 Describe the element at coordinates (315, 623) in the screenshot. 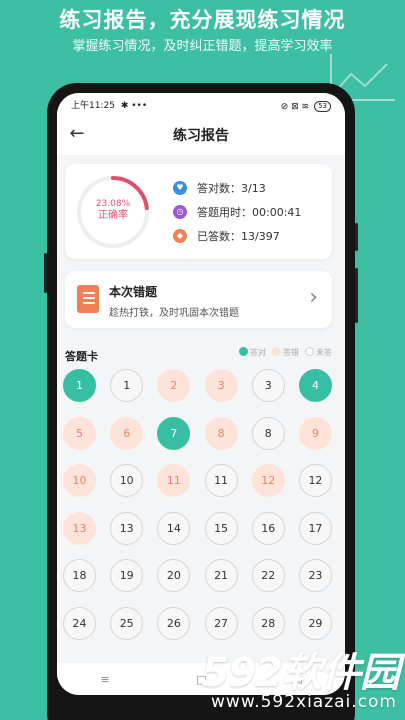

I see `question-bubble: 29` at that location.